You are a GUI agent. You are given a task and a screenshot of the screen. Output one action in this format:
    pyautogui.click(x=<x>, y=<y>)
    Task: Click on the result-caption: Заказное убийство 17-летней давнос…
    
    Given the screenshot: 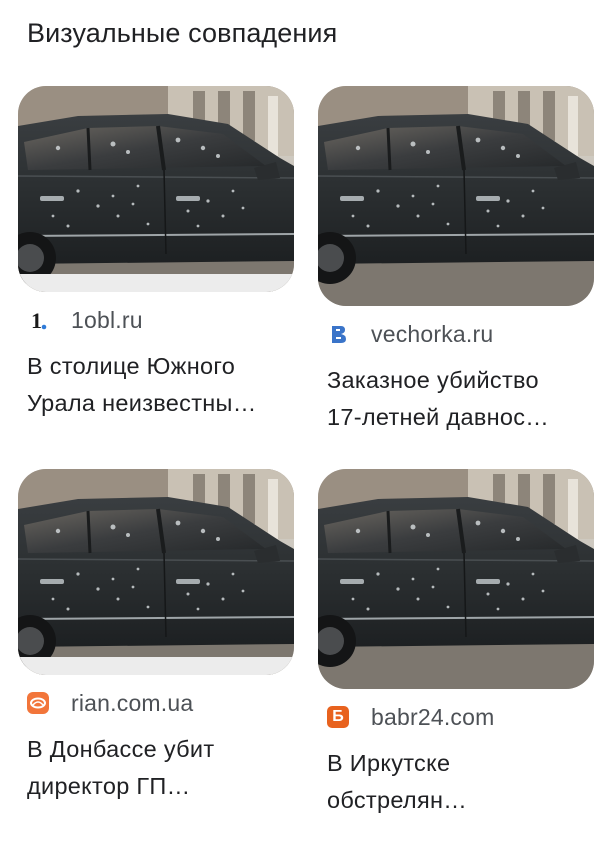 What is the action you would take?
    pyautogui.click(x=459, y=399)
    